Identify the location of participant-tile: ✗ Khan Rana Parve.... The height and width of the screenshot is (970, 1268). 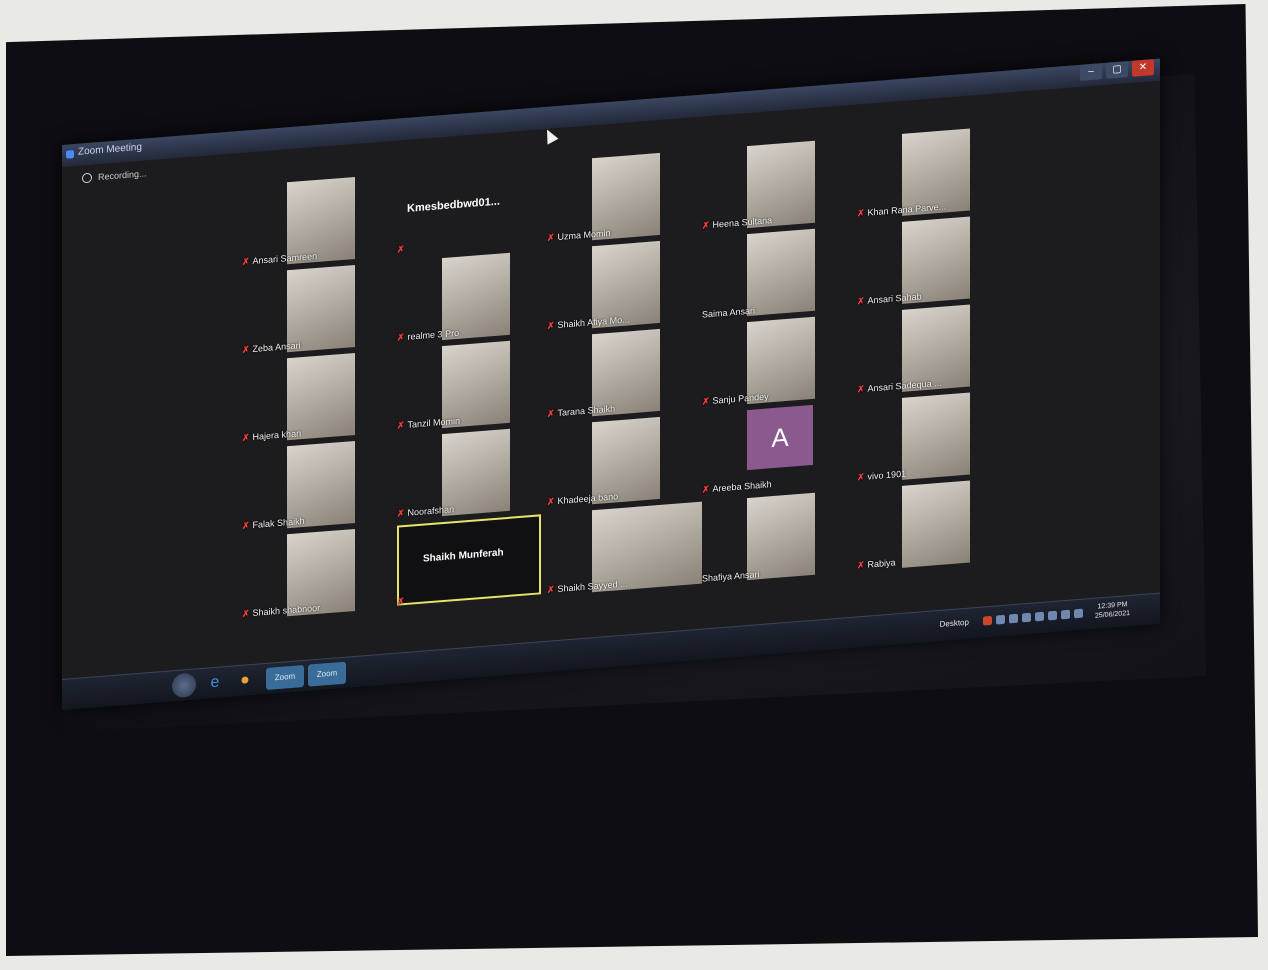
(932, 174).